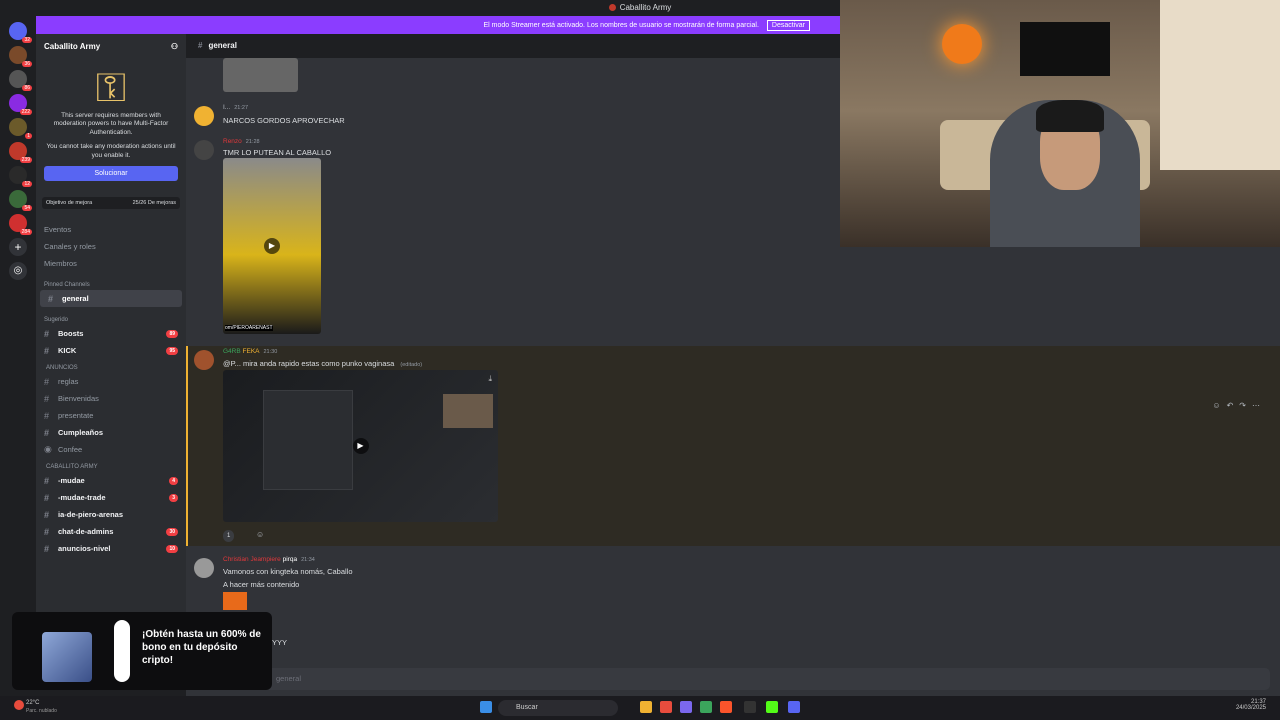 The image size is (1280, 720). What do you see at coordinates (27, 64) in the screenshot?
I see `mention-badge: 36` at bounding box center [27, 64].